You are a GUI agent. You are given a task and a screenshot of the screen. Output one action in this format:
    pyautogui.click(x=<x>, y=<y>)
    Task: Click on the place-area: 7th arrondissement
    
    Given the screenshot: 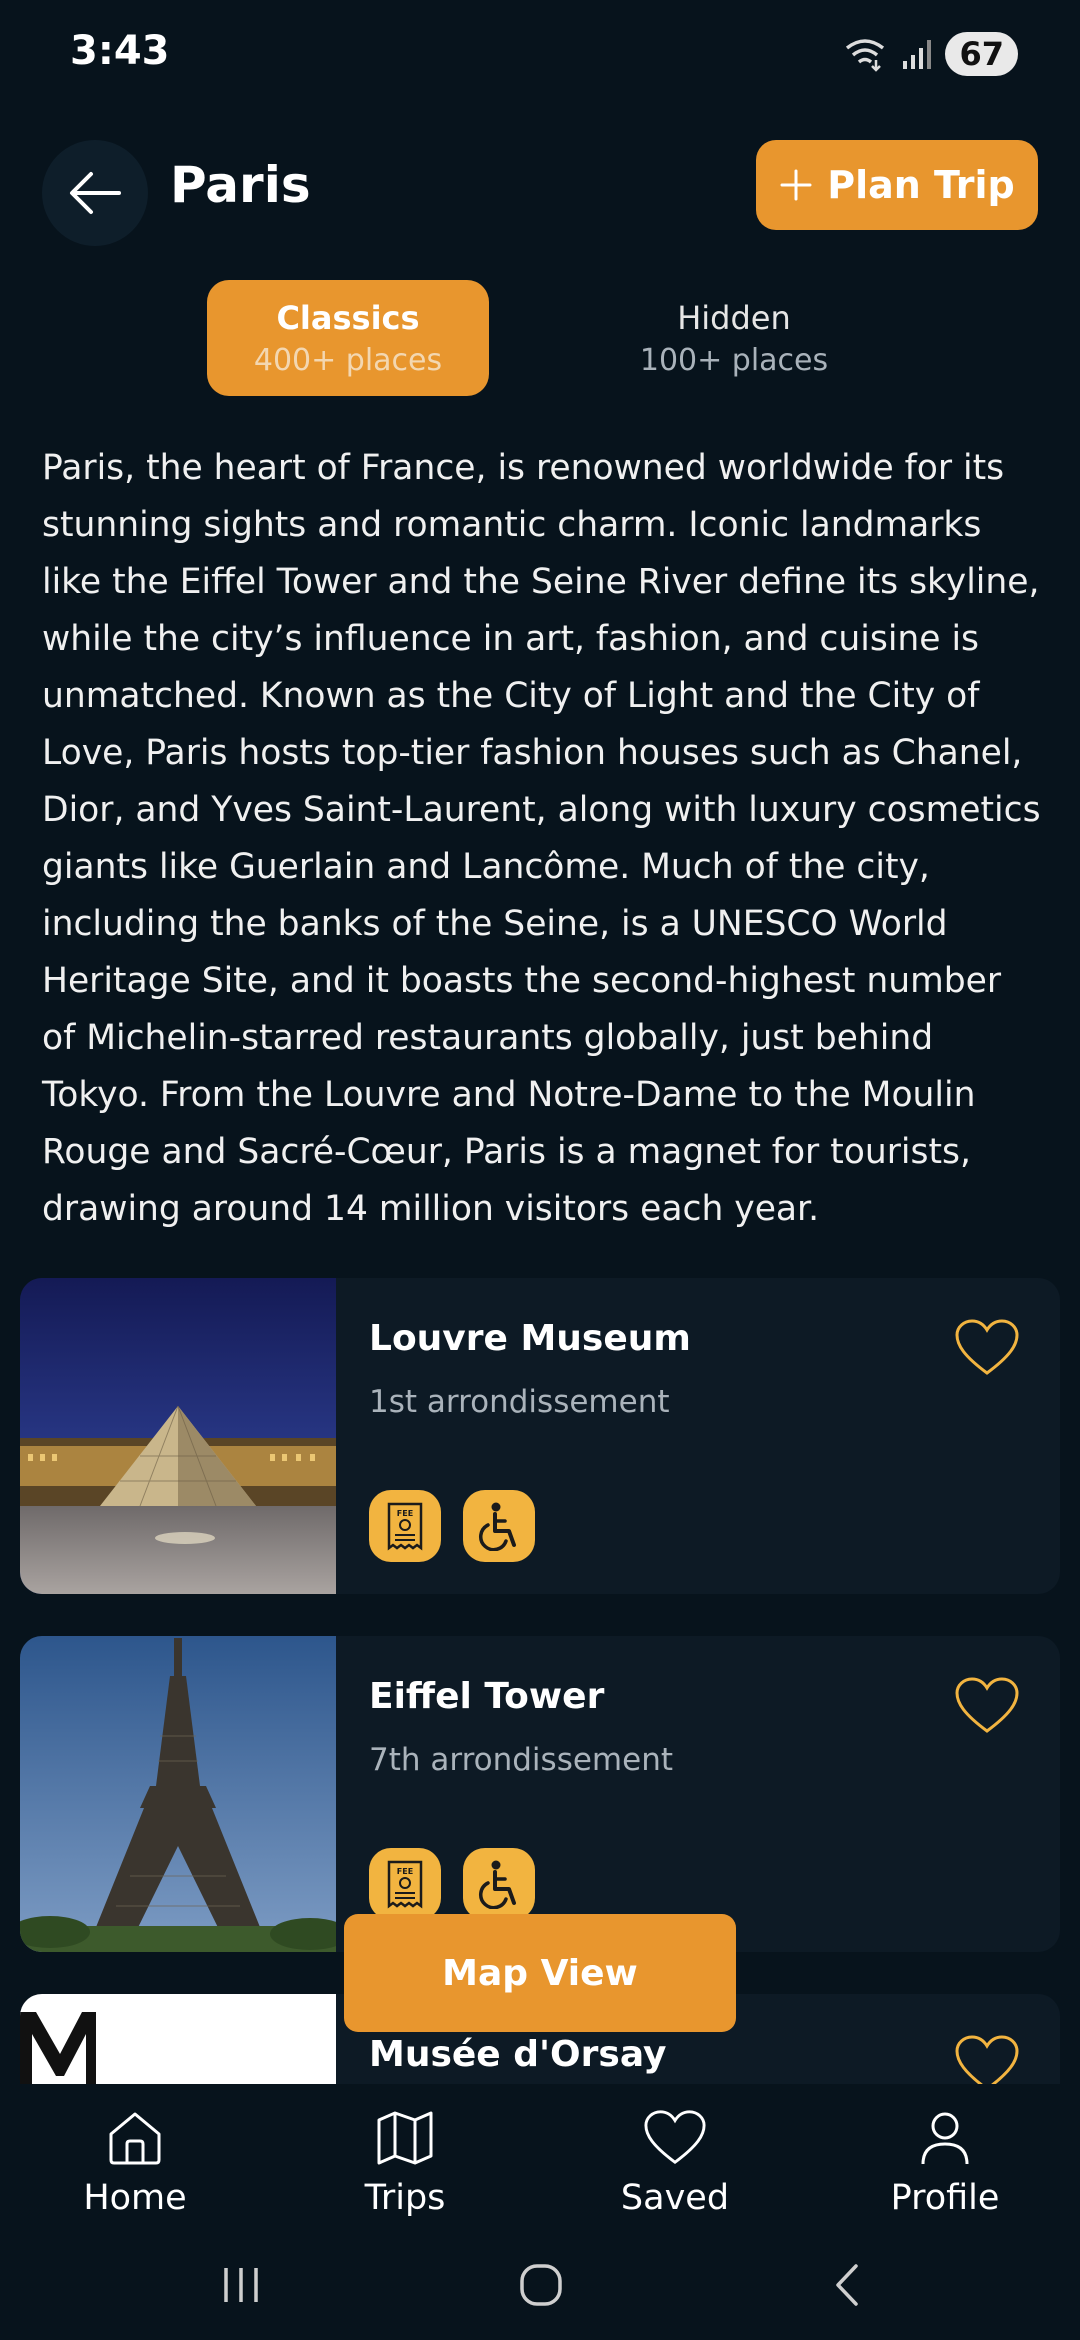 What is the action you would take?
    pyautogui.click(x=521, y=1760)
    